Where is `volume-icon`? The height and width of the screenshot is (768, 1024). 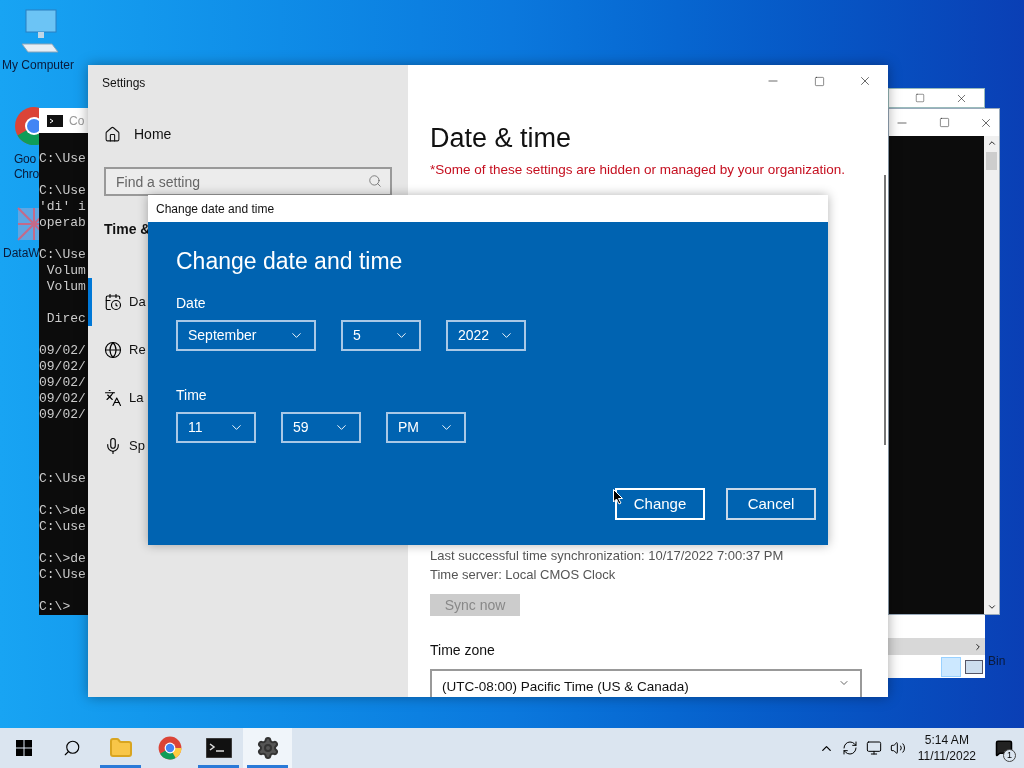 volume-icon is located at coordinates (897, 748).